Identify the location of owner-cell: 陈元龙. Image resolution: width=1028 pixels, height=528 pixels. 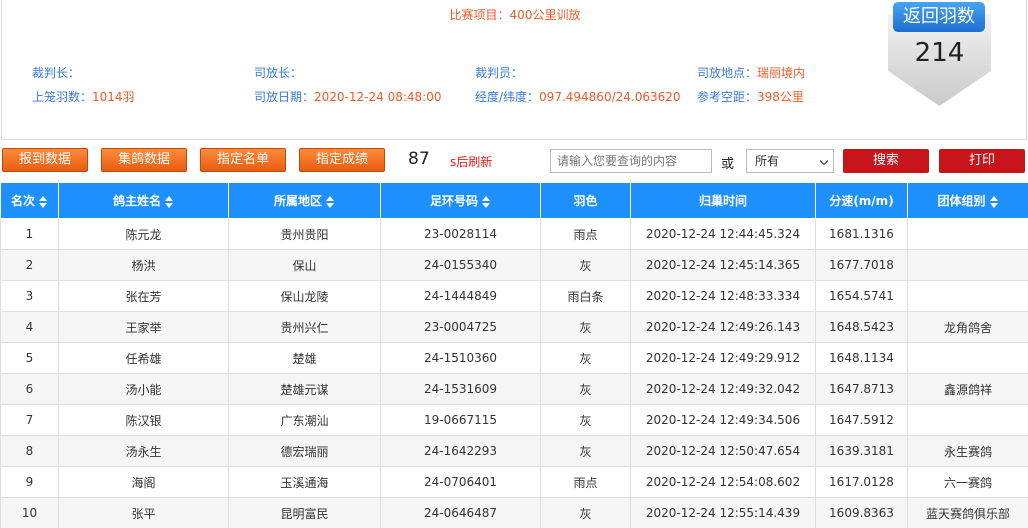
(143, 234).